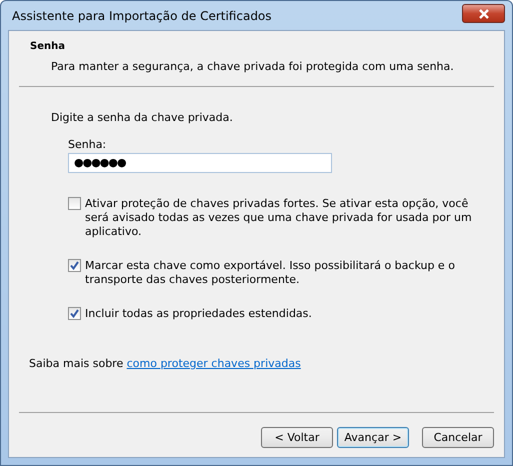 This screenshot has height=466, width=513. Describe the element at coordinates (141, 15) in the screenshot. I see `window-title: Assistente para Importação de Certificados` at that location.